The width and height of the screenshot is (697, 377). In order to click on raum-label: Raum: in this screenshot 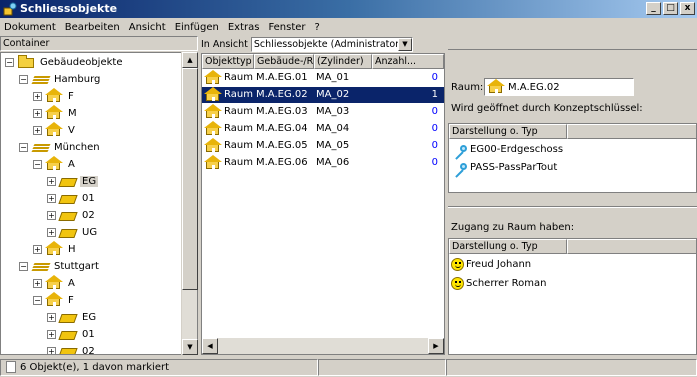, I will do `click(467, 87)`.